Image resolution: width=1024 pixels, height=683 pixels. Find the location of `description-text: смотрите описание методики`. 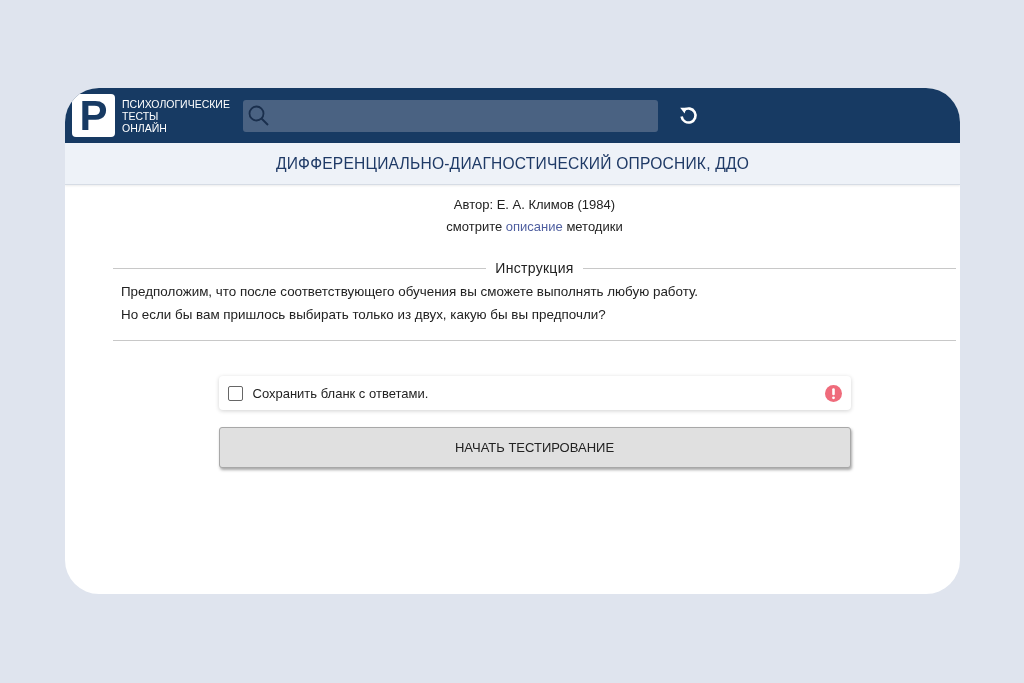

description-text: смотрите описание методики is located at coordinates (534, 227).